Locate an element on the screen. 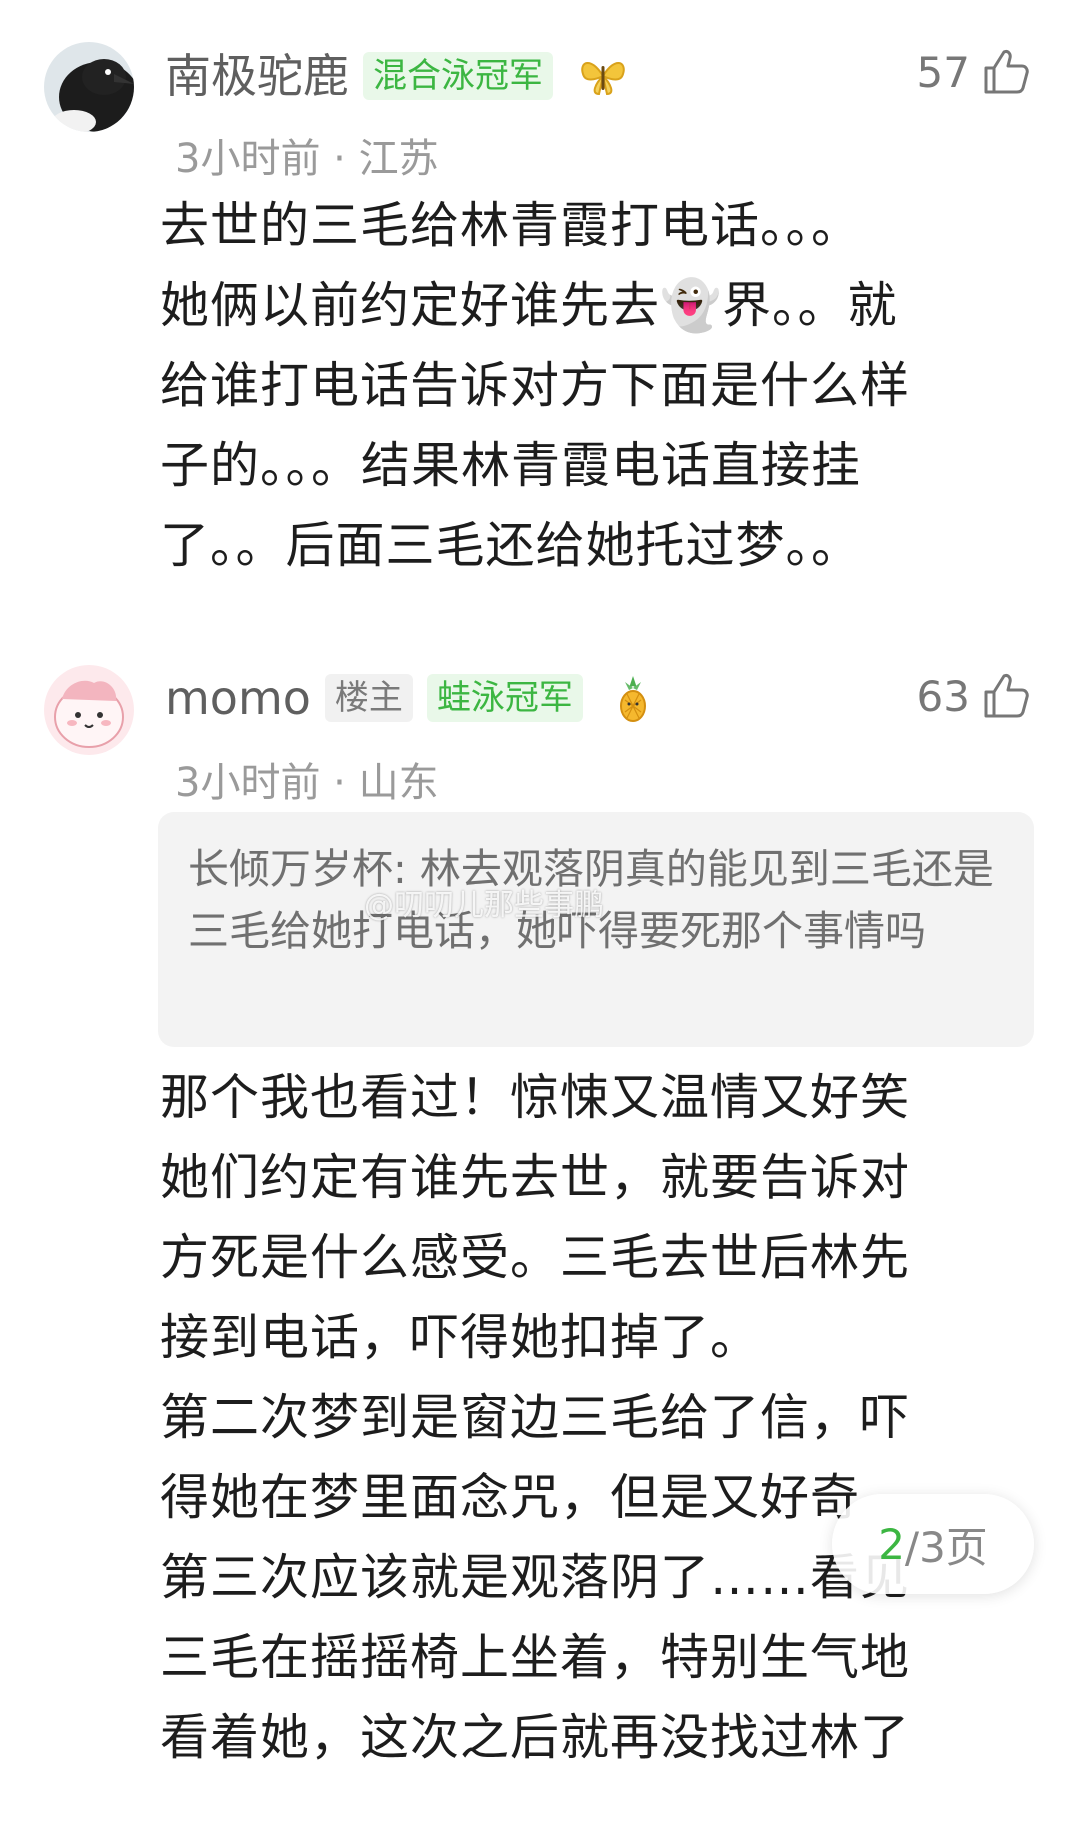 Image resolution: width=1080 pixels, height=1822 pixels. comment-line: 三毛在摇摇椅上坐着，特别生气地 is located at coordinates (535, 1657).